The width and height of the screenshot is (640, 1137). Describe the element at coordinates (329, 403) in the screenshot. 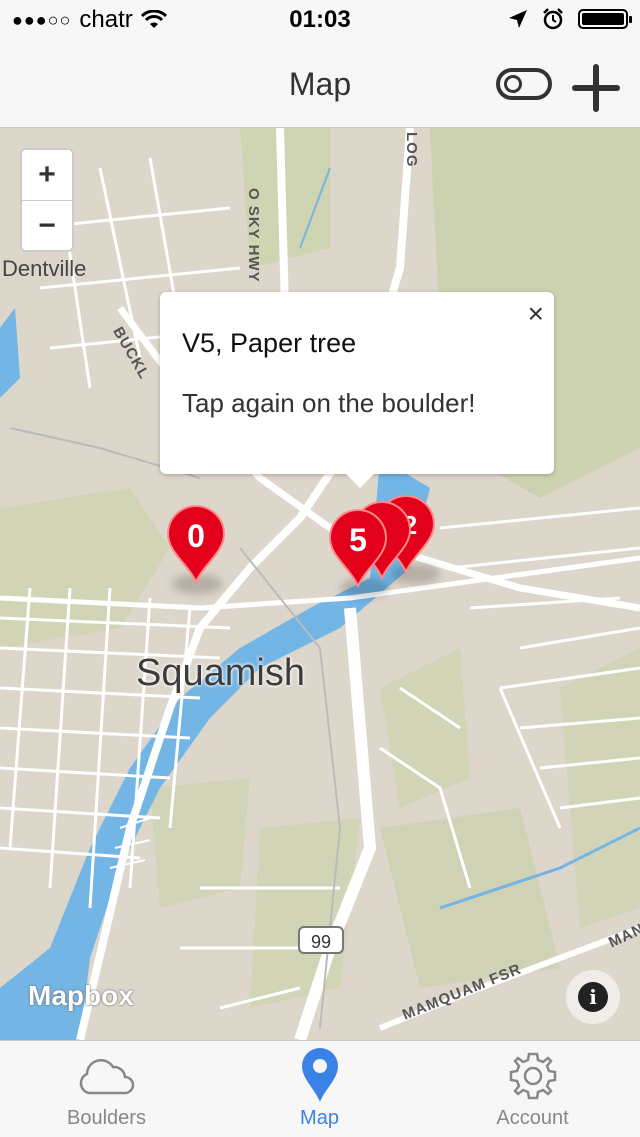

I see `popup-message: Tap again on the boulder!` at that location.